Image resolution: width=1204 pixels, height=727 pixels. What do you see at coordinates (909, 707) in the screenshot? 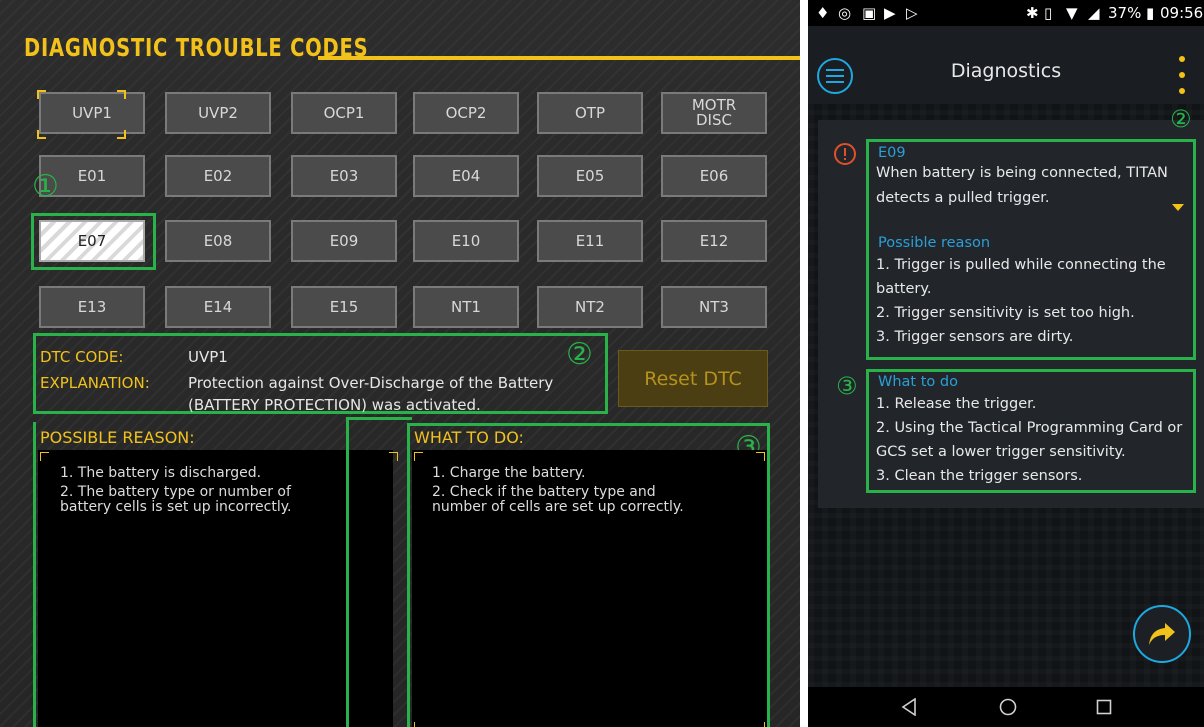
I see `back-icon` at bounding box center [909, 707].